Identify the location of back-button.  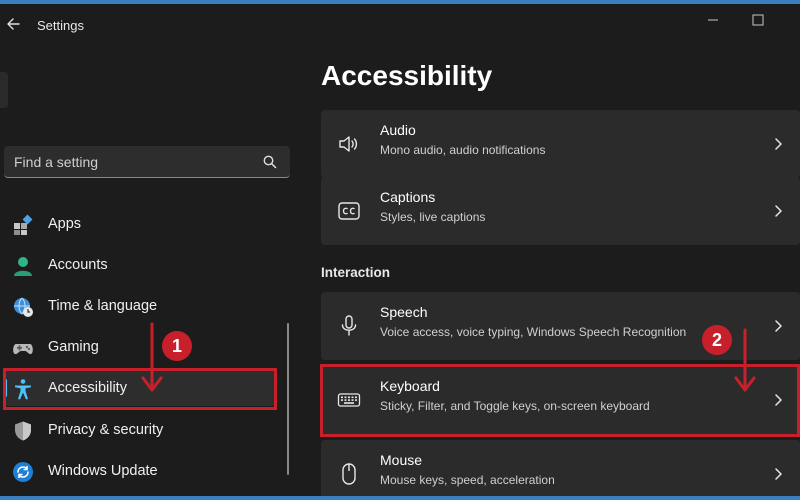
(14, 24).